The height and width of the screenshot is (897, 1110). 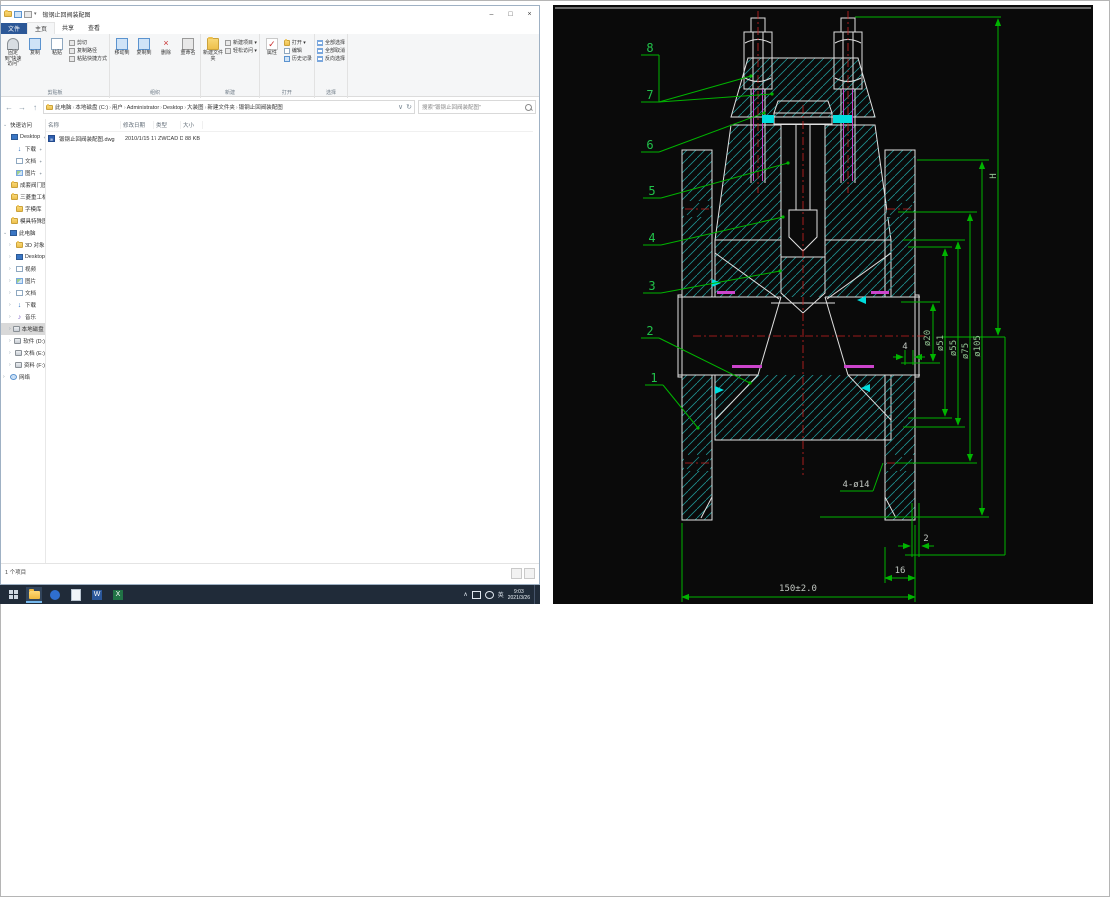 I want to click on crumb-1: 本地磁盘 (C:), so click(x=91, y=108).